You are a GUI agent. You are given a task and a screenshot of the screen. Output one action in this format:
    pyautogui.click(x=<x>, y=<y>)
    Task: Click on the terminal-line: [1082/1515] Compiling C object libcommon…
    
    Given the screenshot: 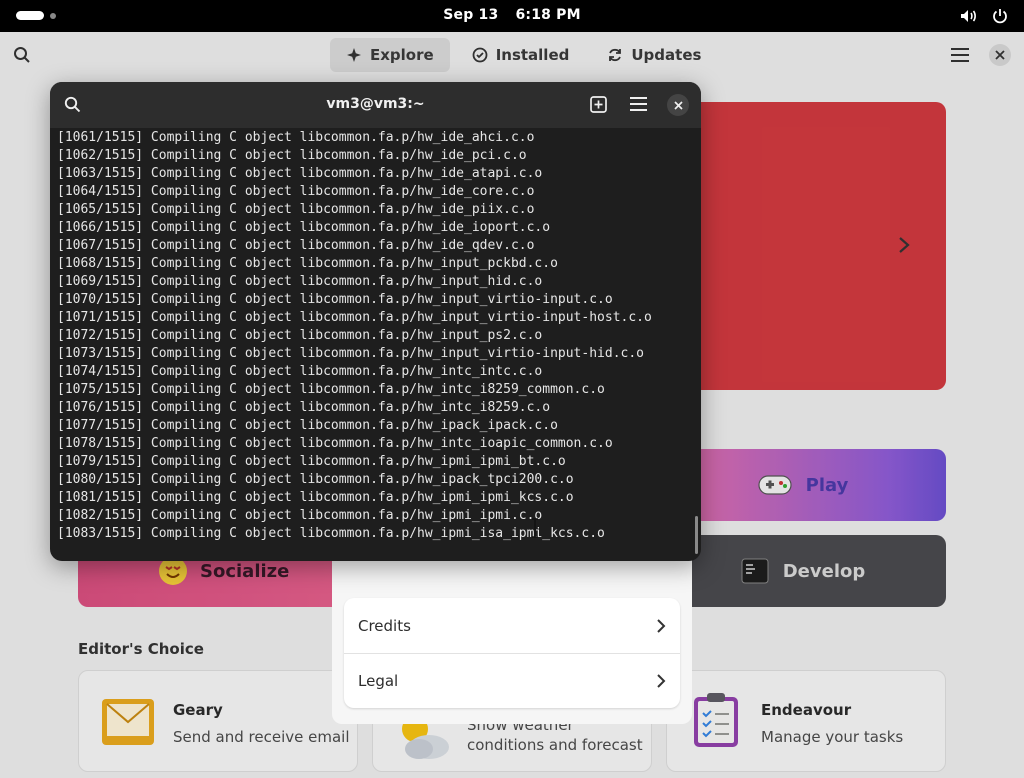 What is the action you would take?
    pyautogui.click(x=300, y=515)
    